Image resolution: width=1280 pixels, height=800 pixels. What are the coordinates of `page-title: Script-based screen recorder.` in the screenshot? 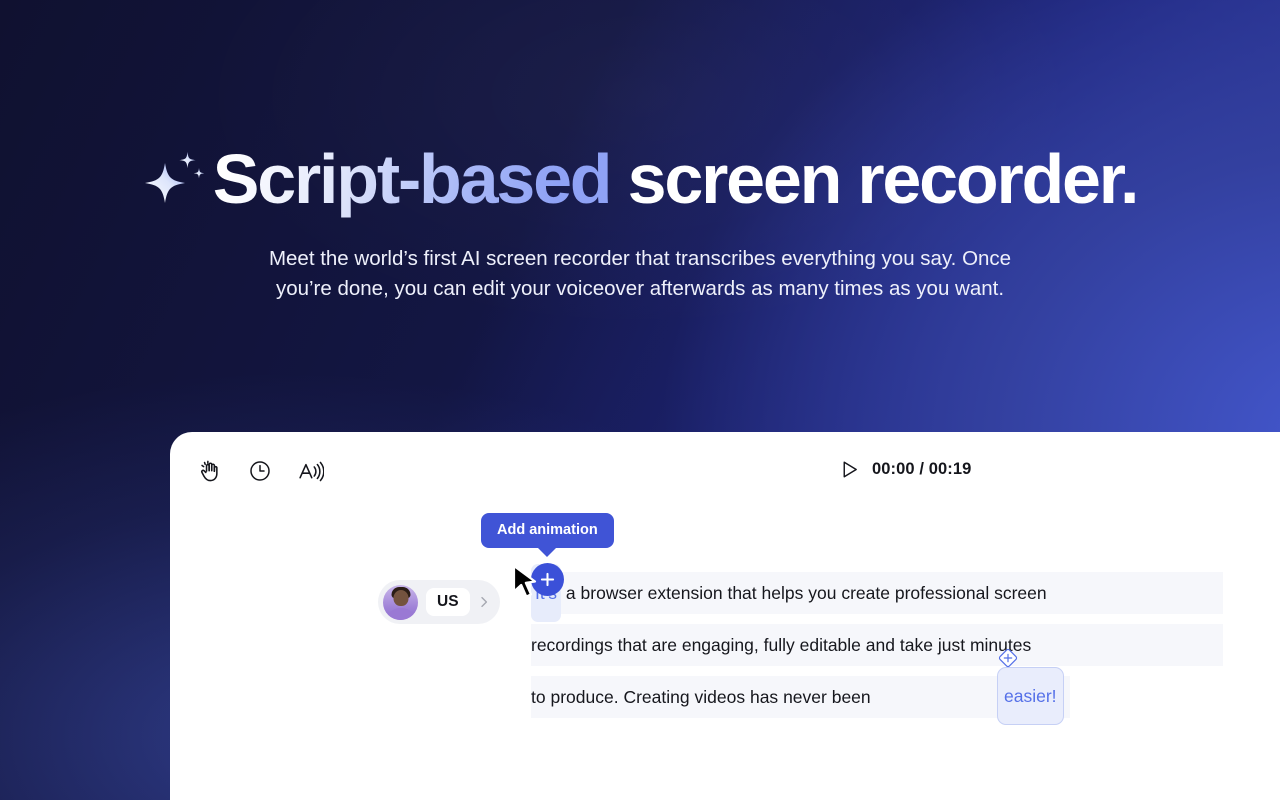 It's located at (640, 179).